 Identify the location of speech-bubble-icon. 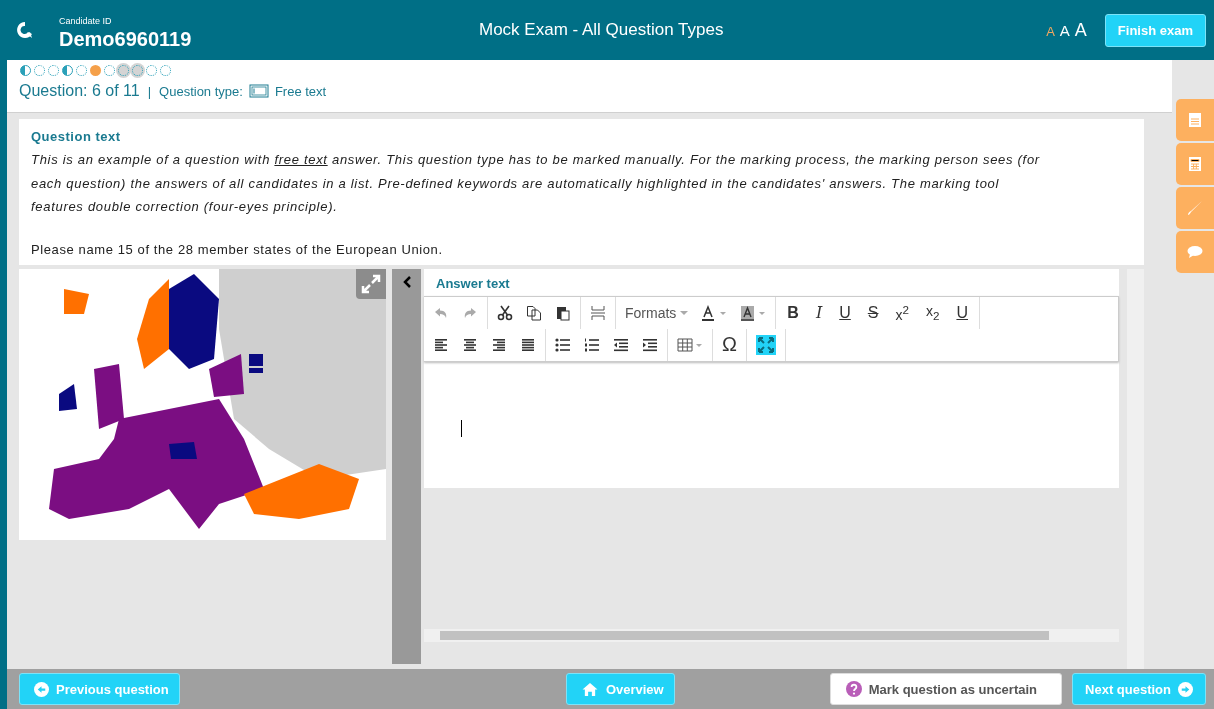
(1195, 252).